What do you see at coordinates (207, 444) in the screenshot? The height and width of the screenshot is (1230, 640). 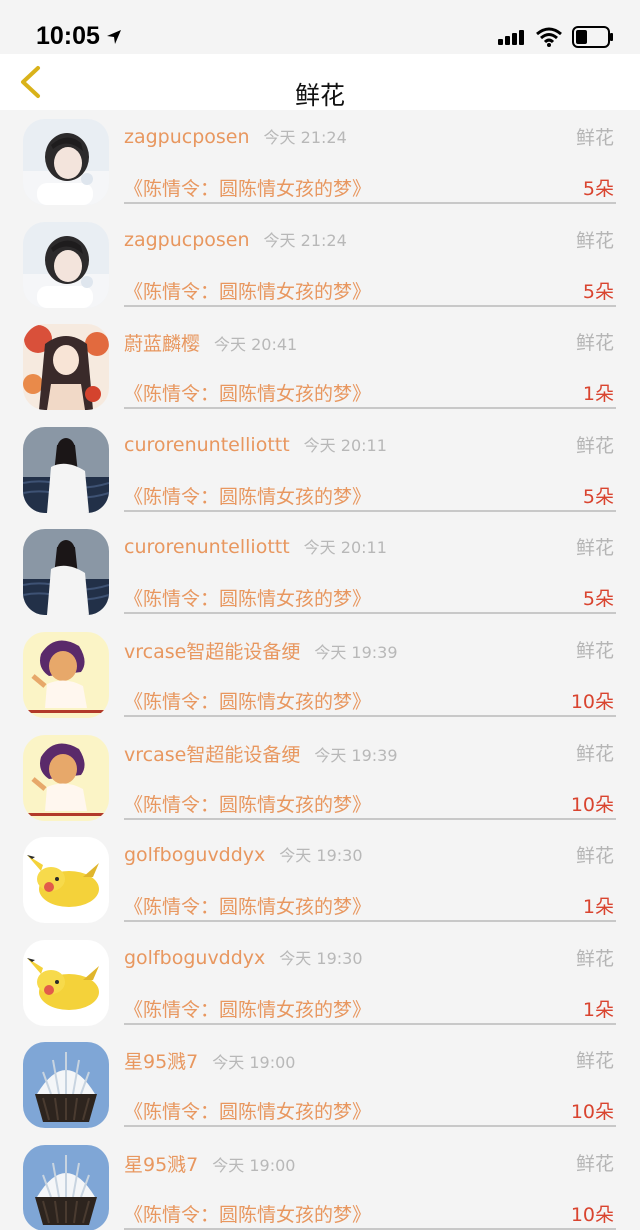 I see `username-text: curorenuntelliottt` at bounding box center [207, 444].